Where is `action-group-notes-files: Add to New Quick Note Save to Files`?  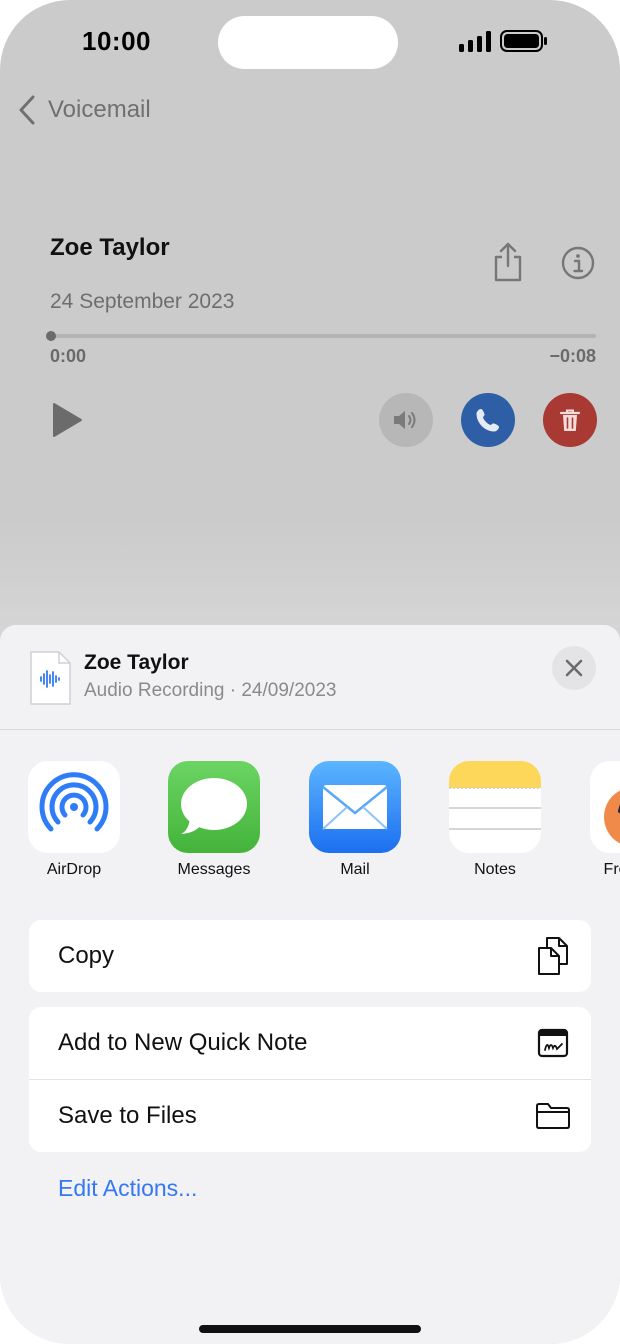
action-group-notes-files: Add to New Quick Note Save to Files is located at coordinates (310, 1079).